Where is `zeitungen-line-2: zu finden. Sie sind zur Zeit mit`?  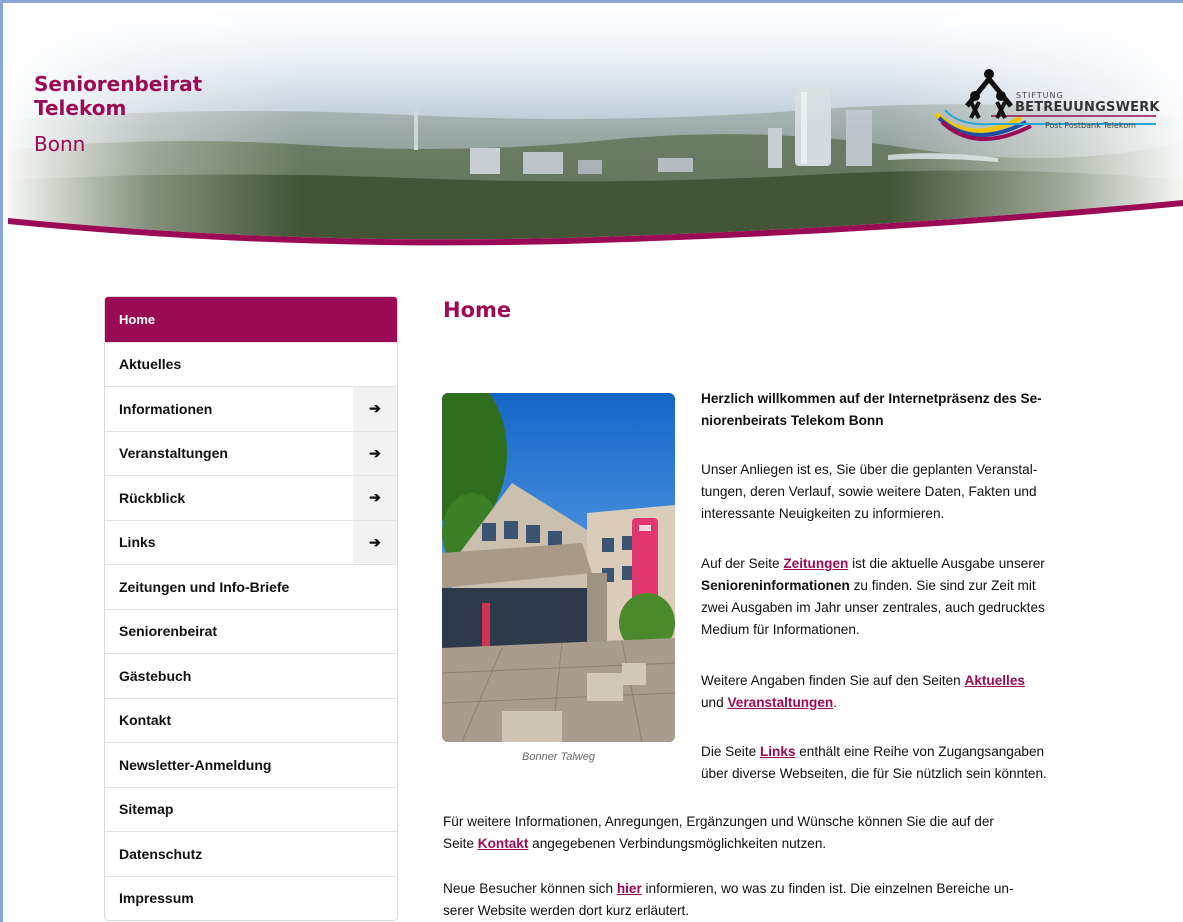 zeitungen-line-2: zu finden. Sie sind zur Zeit mit is located at coordinates (942, 585).